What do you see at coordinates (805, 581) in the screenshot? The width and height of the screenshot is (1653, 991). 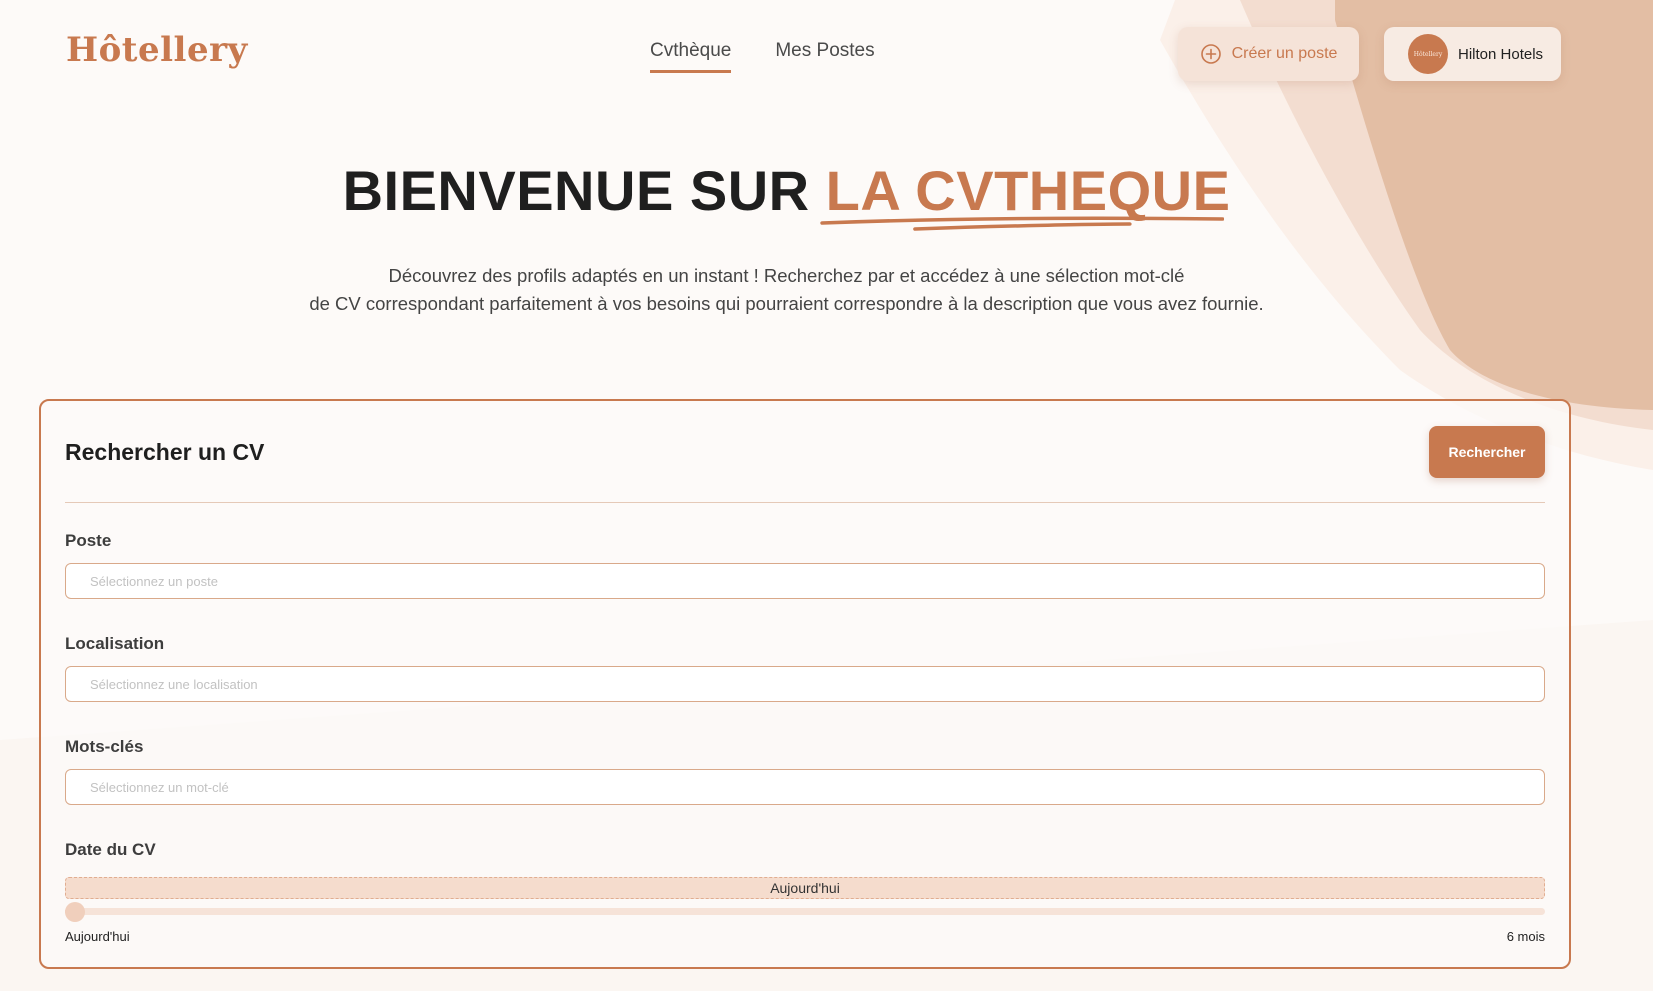 I see `poste-input` at bounding box center [805, 581].